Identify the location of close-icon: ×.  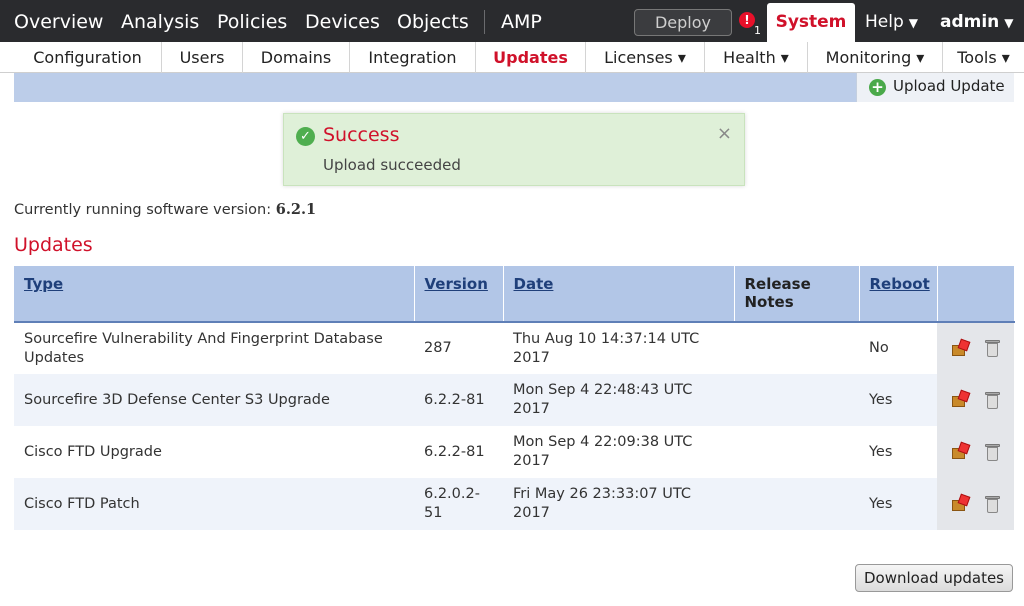
(724, 133).